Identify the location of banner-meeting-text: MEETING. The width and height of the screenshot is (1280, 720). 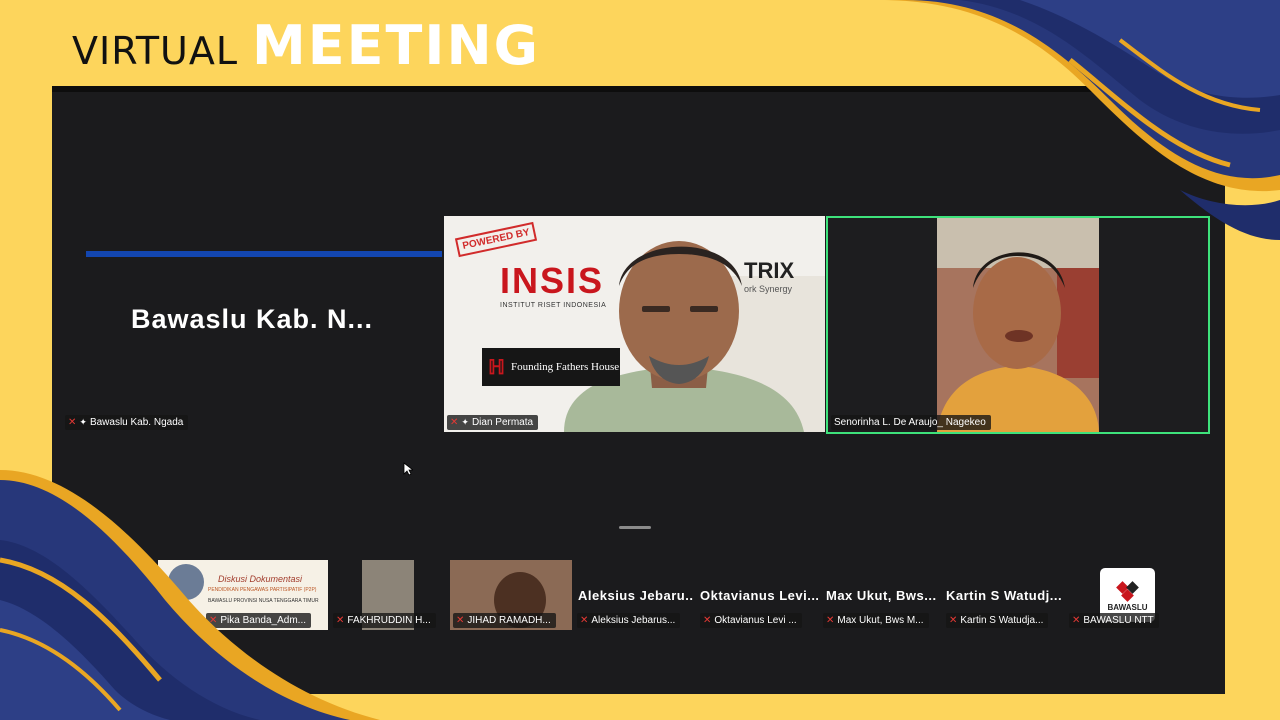
(396, 45).